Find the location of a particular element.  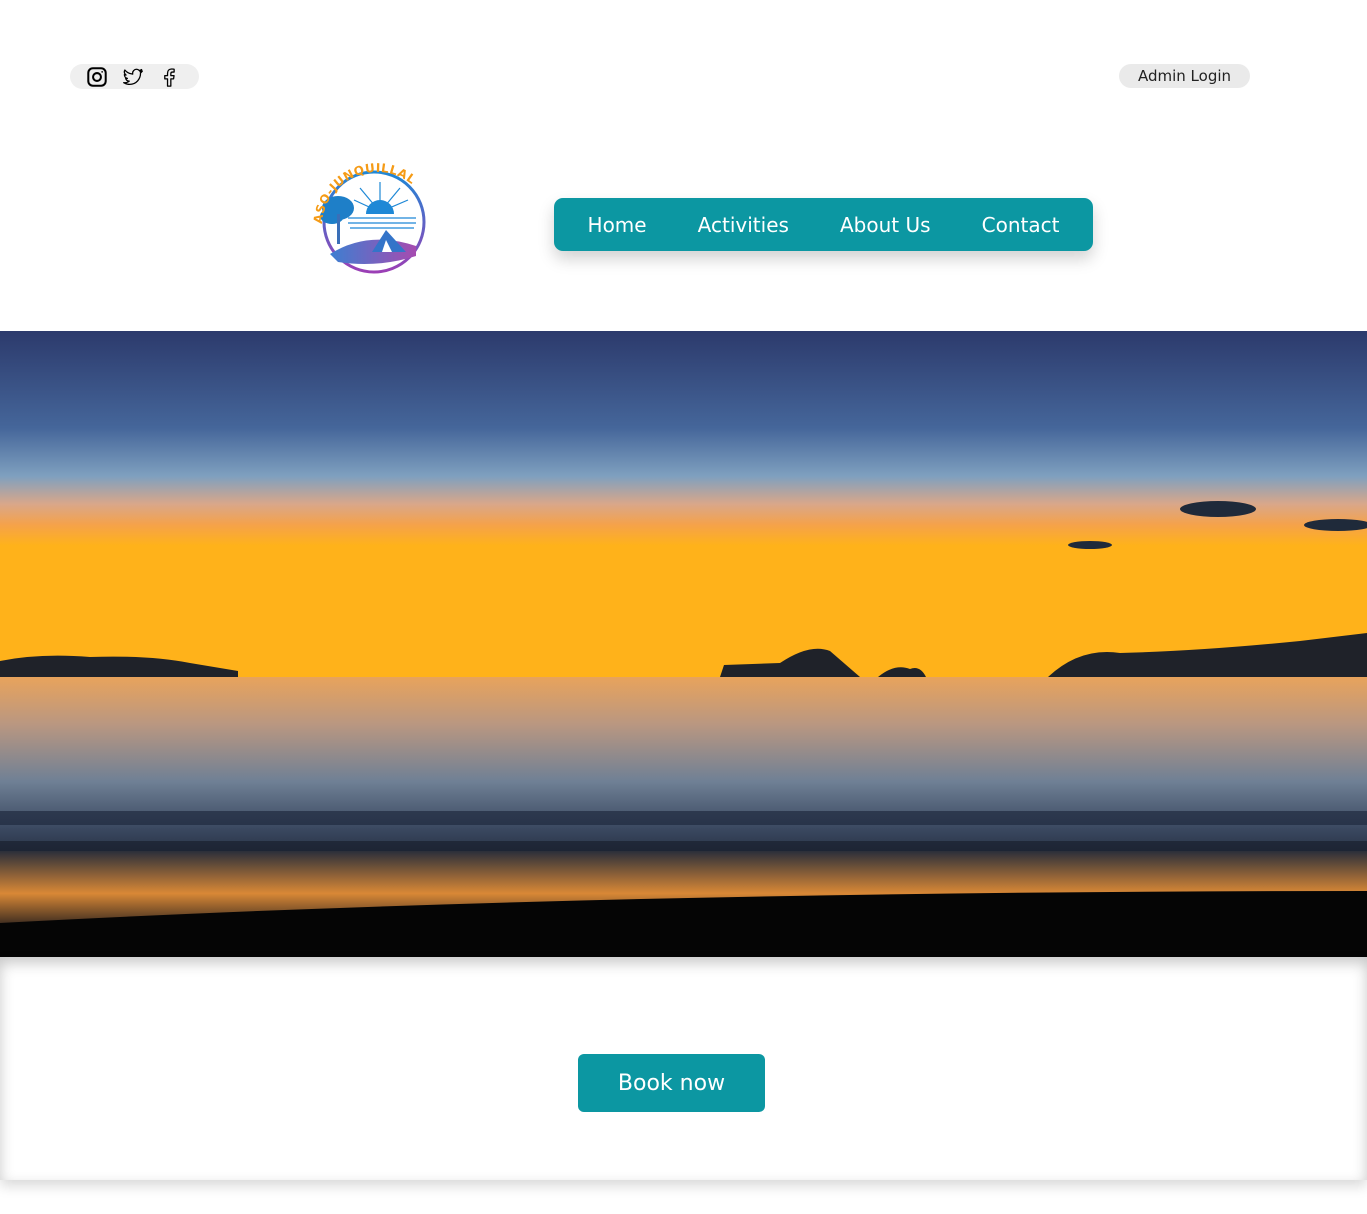

social-links is located at coordinates (134, 76).